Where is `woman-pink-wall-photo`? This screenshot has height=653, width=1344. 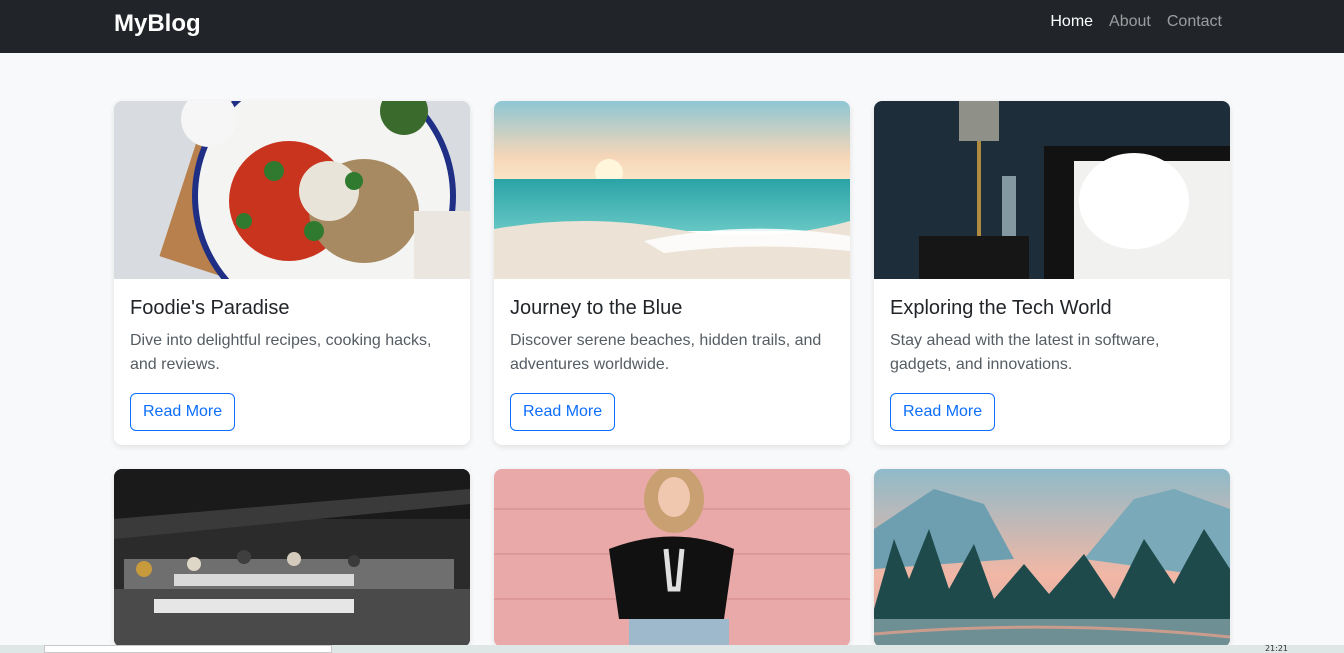 woman-pink-wall-photo is located at coordinates (672, 558).